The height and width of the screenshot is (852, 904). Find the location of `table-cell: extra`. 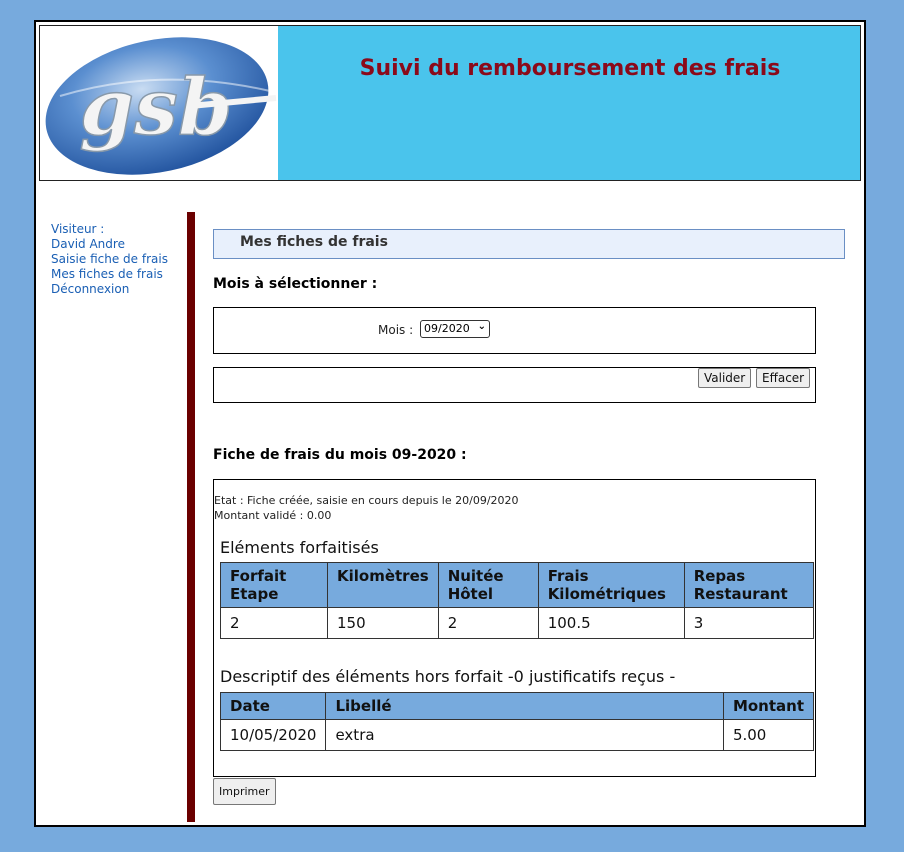

table-cell: extra is located at coordinates (524, 735).